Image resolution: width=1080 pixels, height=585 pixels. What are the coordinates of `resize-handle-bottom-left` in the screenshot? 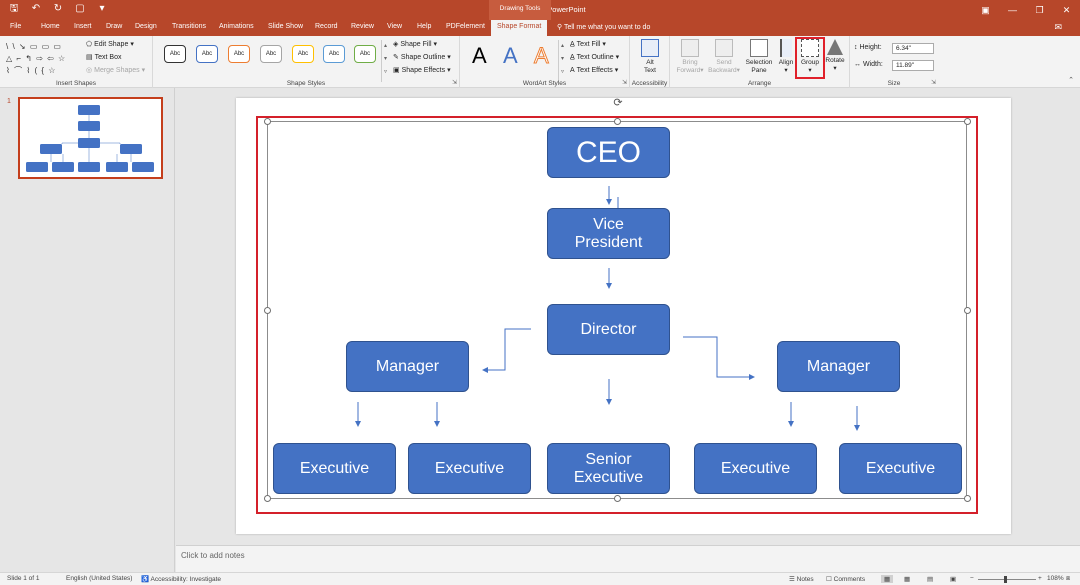 It's located at (267, 498).